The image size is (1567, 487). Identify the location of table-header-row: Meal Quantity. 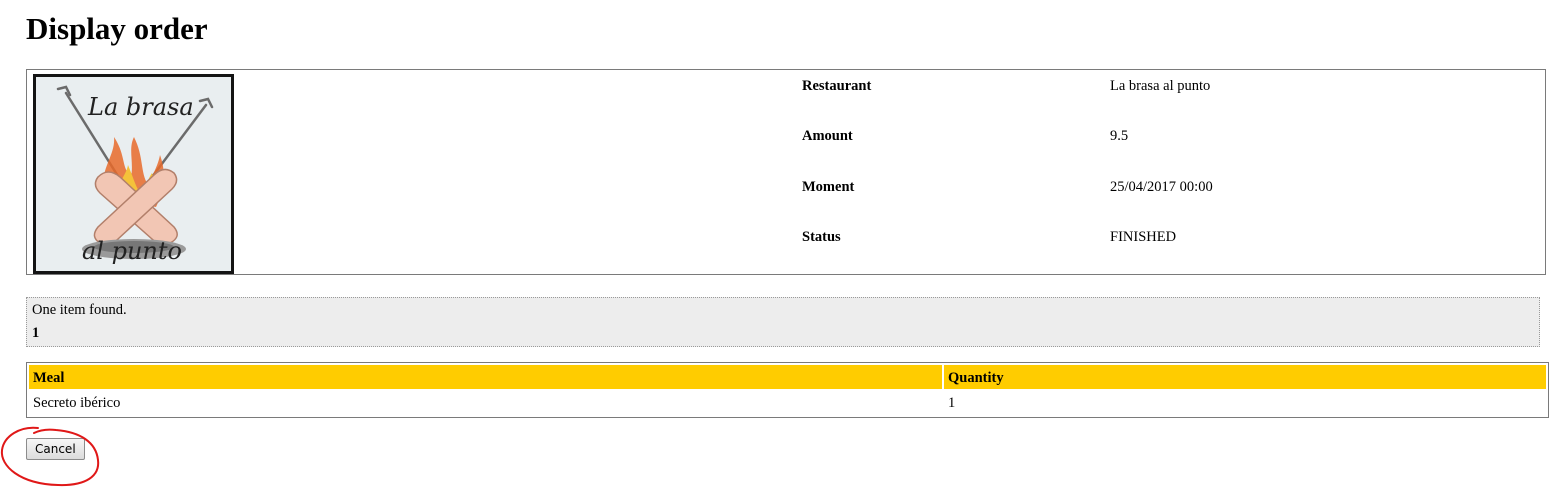
(787, 377).